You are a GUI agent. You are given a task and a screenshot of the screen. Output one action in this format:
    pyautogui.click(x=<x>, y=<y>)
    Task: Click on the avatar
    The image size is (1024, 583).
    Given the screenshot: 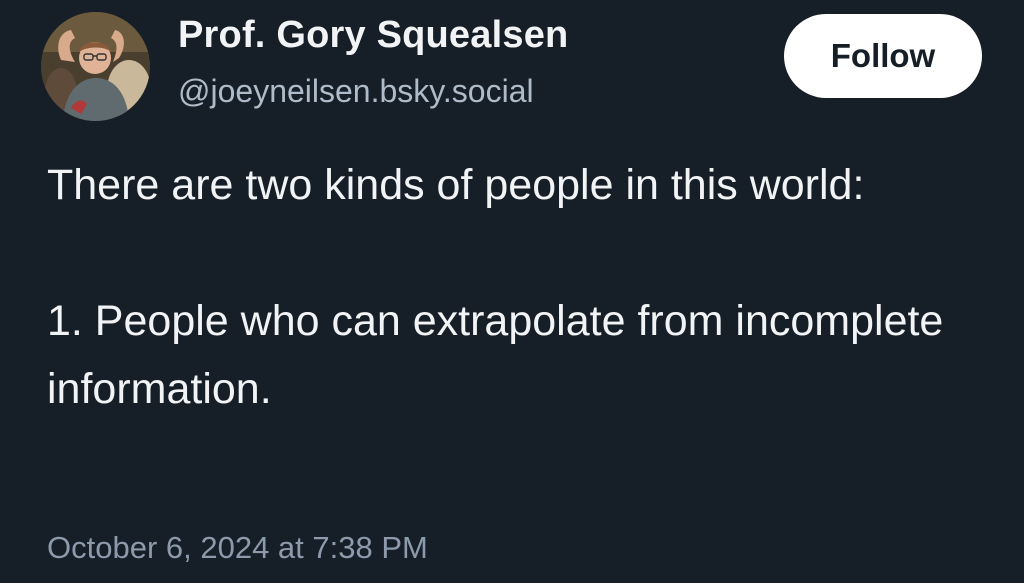 What is the action you would take?
    pyautogui.click(x=95, y=66)
    